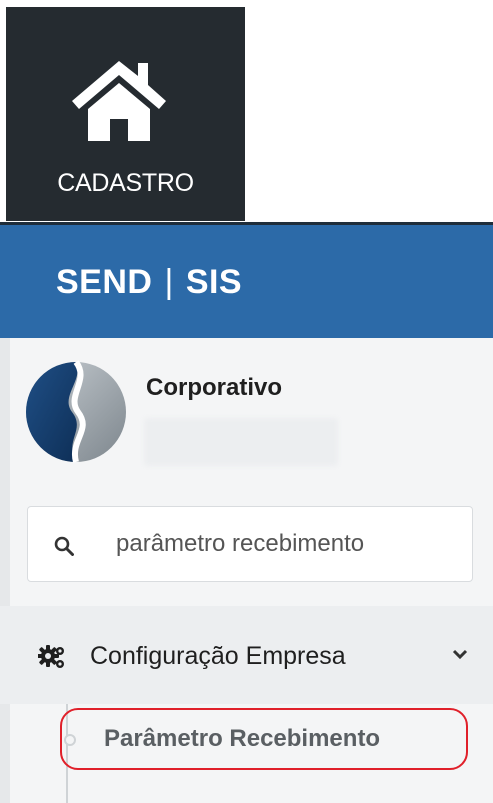  What do you see at coordinates (214, 282) in the screenshot?
I see `brand-right: SIS` at bounding box center [214, 282].